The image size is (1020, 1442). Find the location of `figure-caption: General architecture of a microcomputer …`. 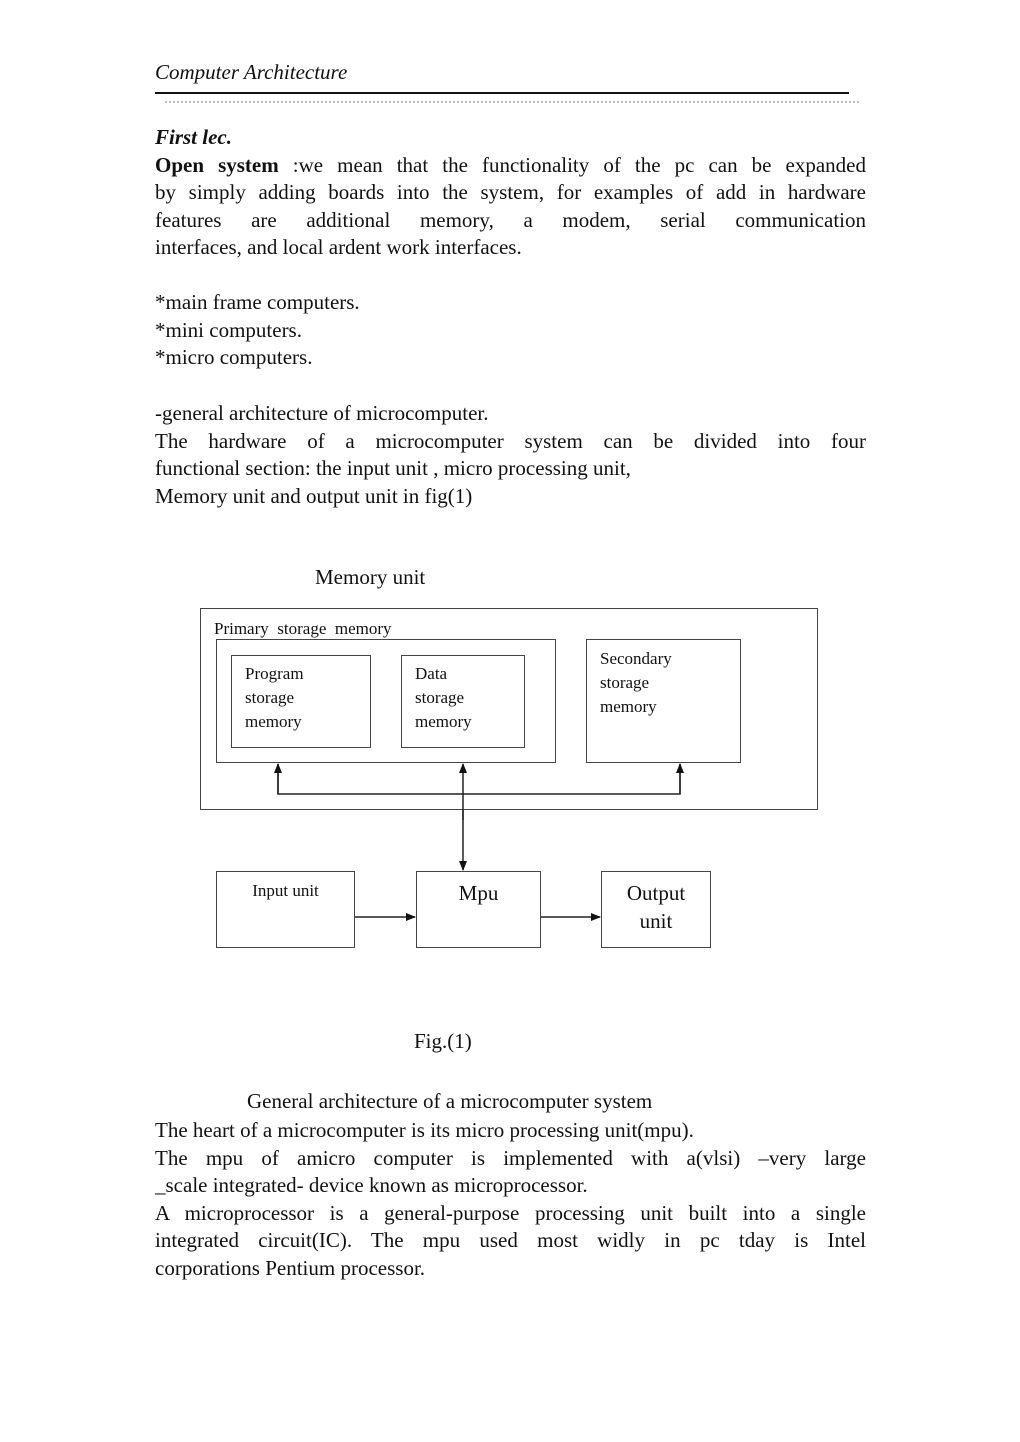

figure-caption: General architecture of a microcomputer … is located at coordinates (450, 1101).